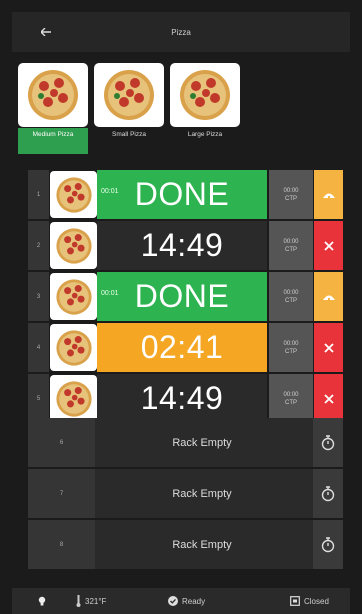 The image size is (362, 614). Describe the element at coordinates (38, 296) in the screenshot. I see `slot-number: 3` at that location.